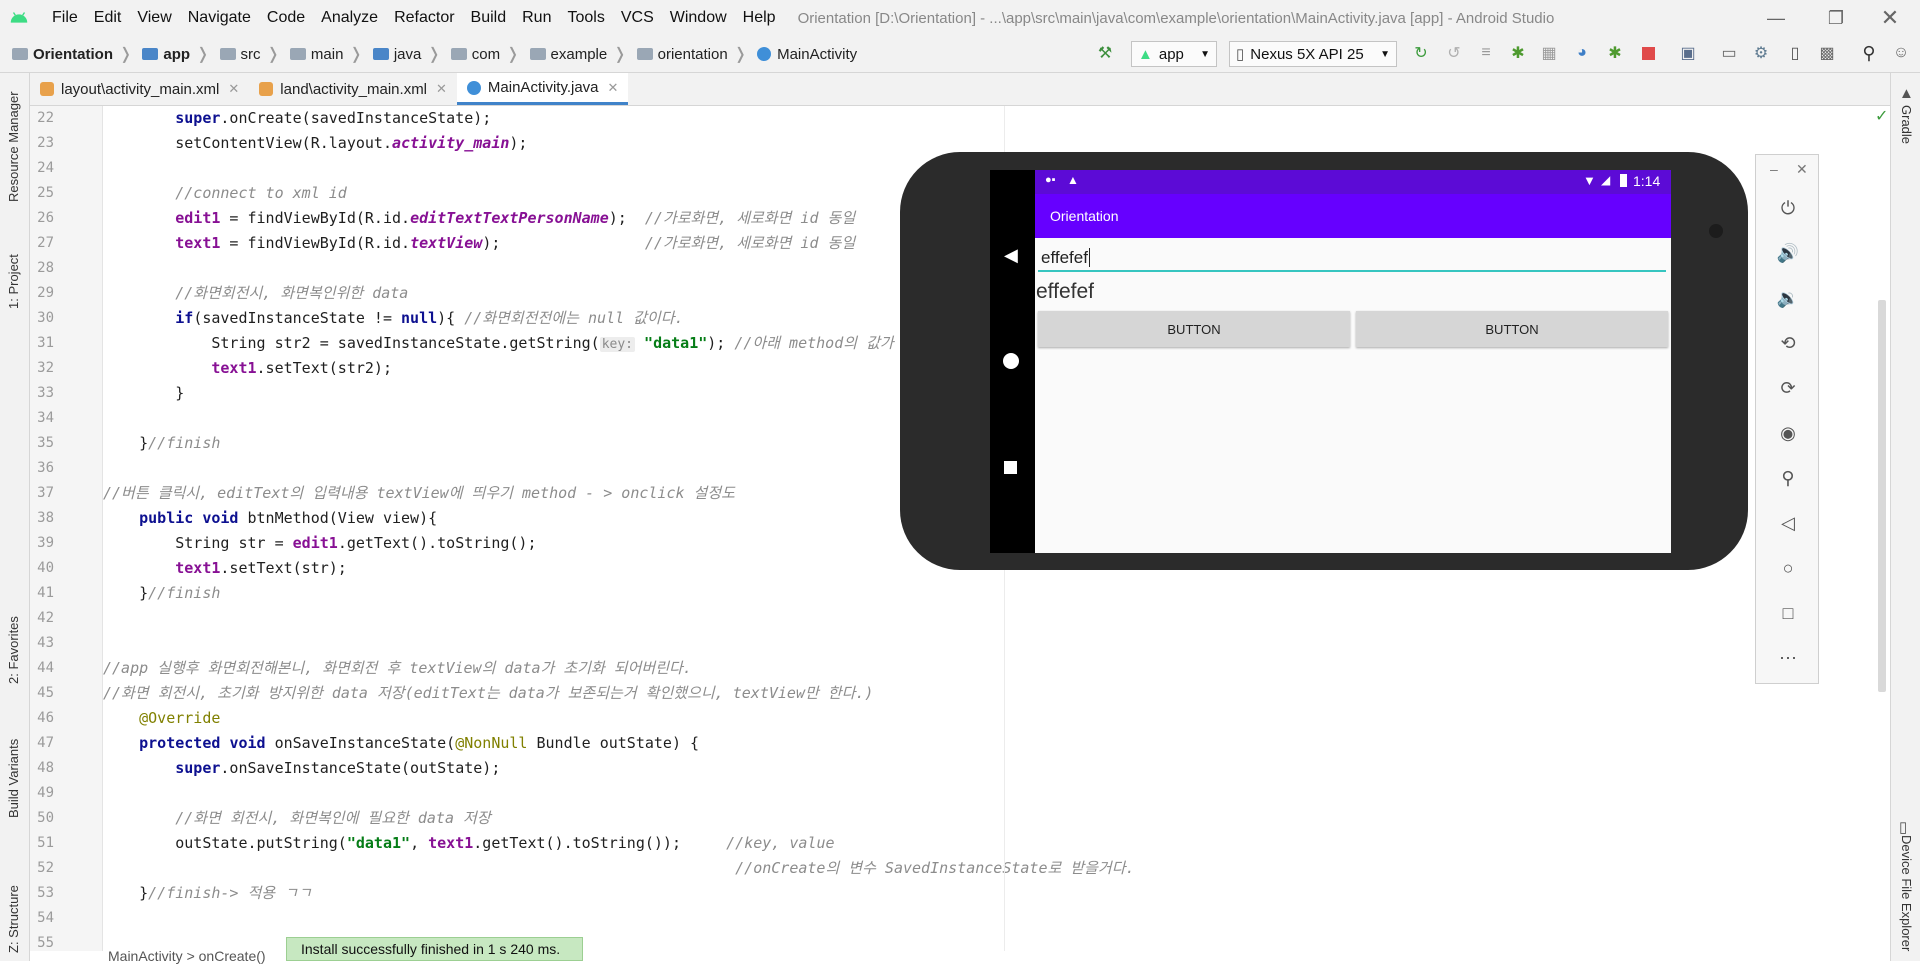 The height and width of the screenshot is (964, 1920). Describe the element at coordinates (1890, 18) in the screenshot. I see `close-window-icon: ✕` at that location.